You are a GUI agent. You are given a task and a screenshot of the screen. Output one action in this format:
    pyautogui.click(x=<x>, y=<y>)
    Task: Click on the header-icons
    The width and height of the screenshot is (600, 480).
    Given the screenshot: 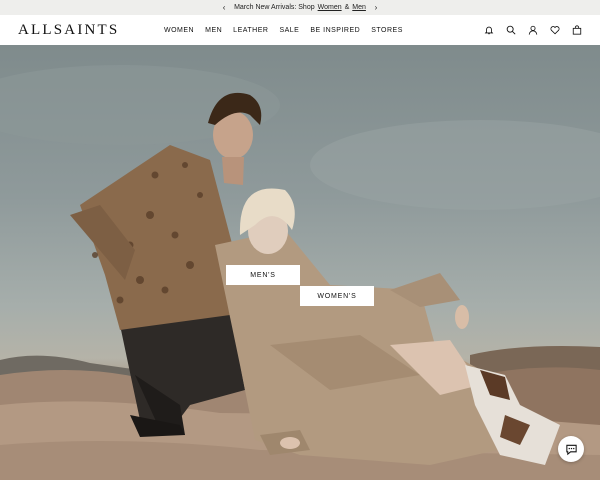 What is the action you would take?
    pyautogui.click(x=533, y=30)
    